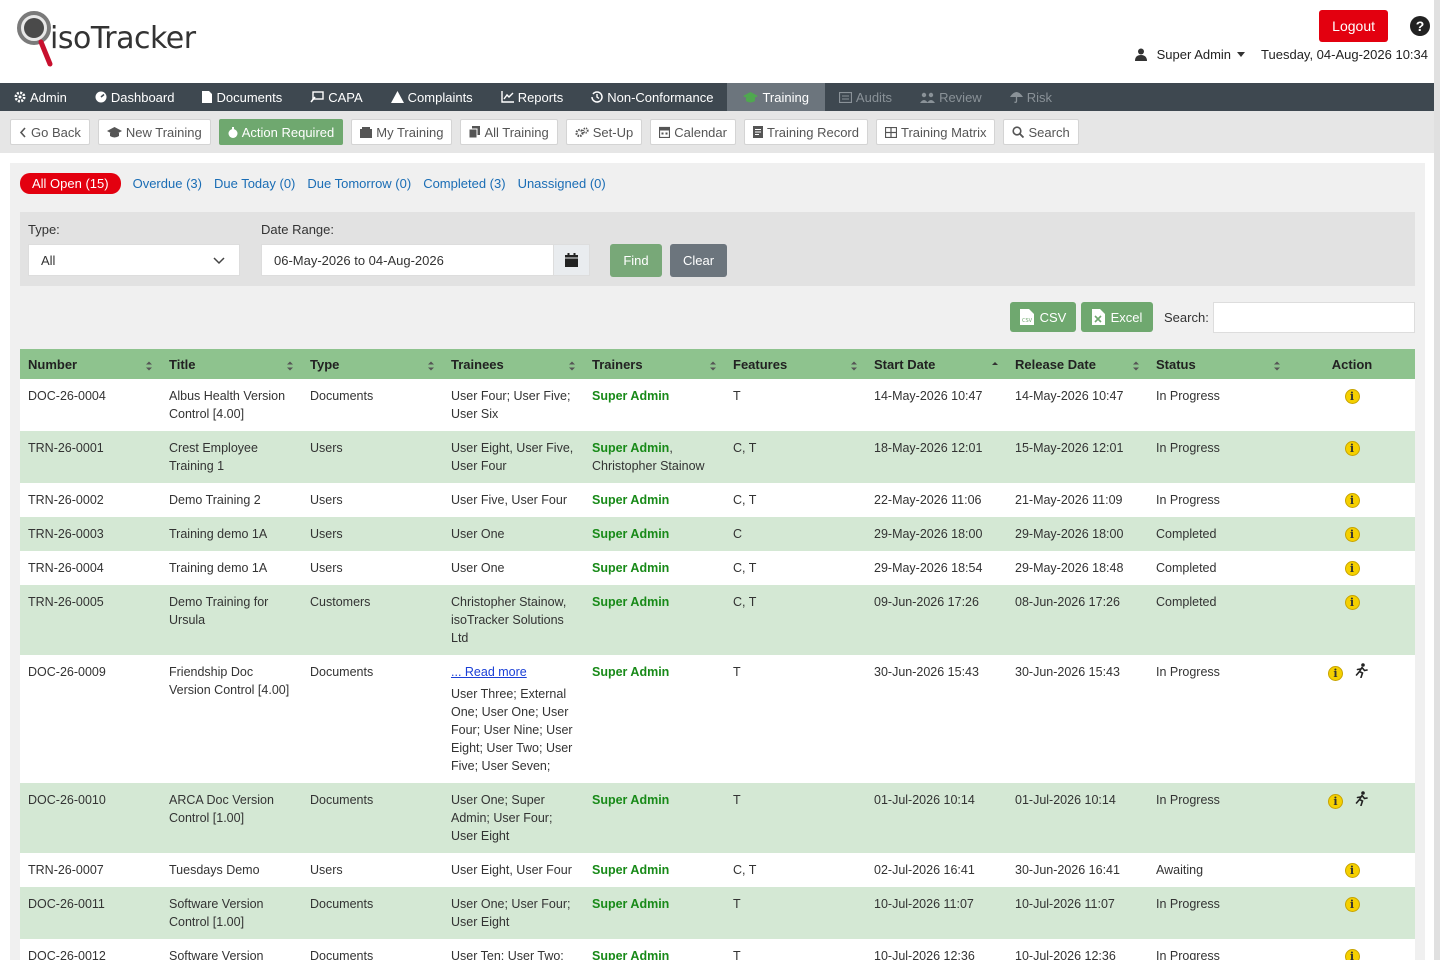 The image size is (1440, 960). I want to click on training-record-button: Training Record, so click(805, 132).